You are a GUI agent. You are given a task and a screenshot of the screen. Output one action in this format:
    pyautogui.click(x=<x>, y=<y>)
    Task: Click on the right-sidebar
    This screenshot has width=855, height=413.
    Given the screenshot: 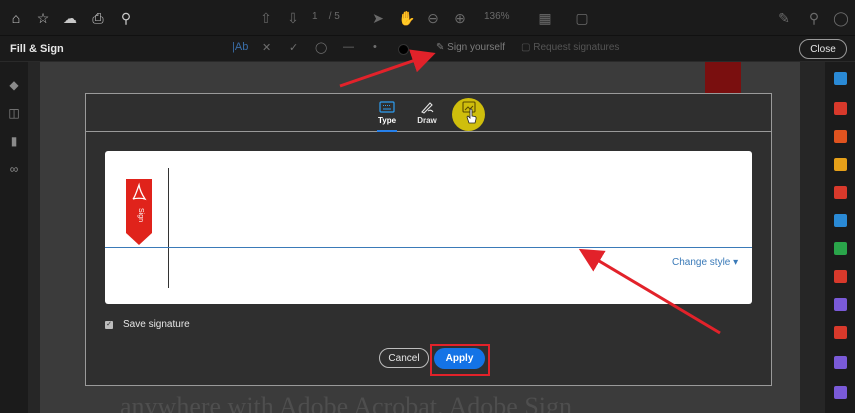 What is the action you would take?
    pyautogui.click(x=840, y=237)
    